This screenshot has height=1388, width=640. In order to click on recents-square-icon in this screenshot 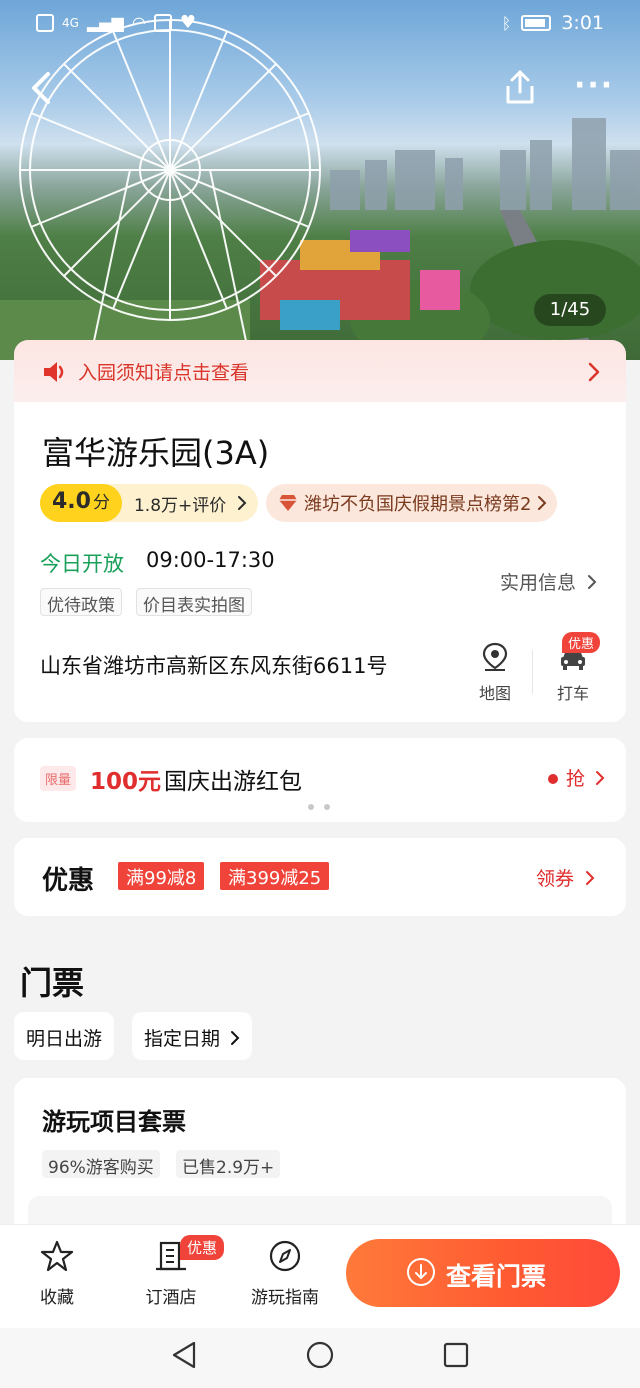, I will do `click(456, 1355)`.